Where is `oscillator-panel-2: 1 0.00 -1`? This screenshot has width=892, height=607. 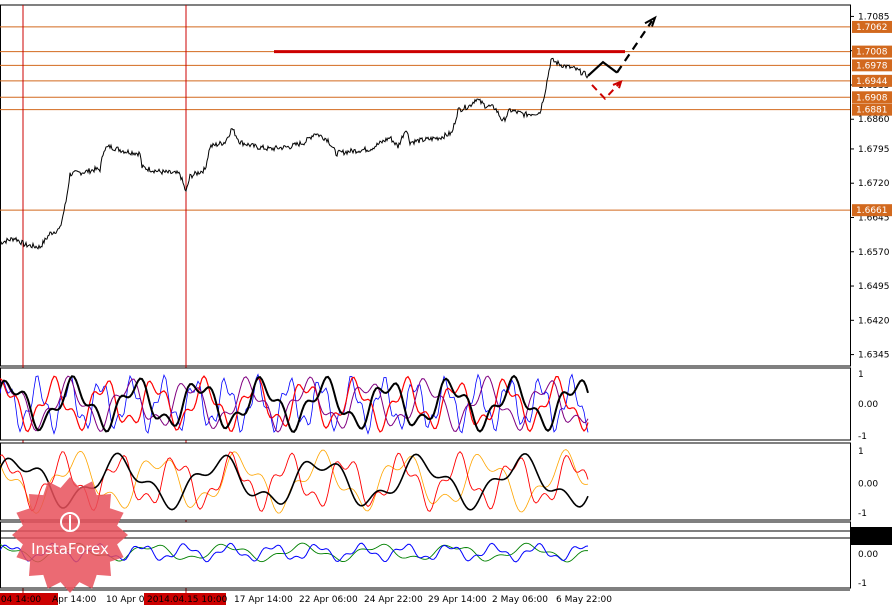
oscillator-panel-2: 1 0.00 -1 is located at coordinates (439, 481).